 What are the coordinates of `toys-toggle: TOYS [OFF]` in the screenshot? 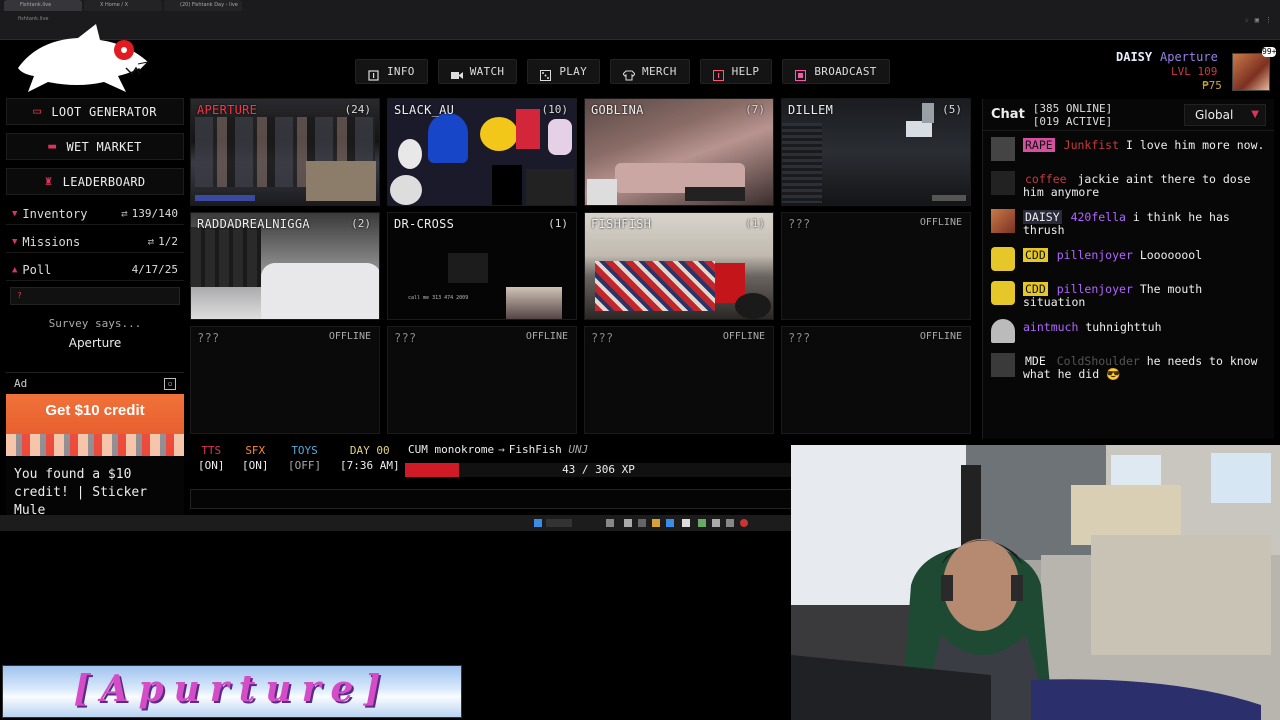 It's located at (304, 458).